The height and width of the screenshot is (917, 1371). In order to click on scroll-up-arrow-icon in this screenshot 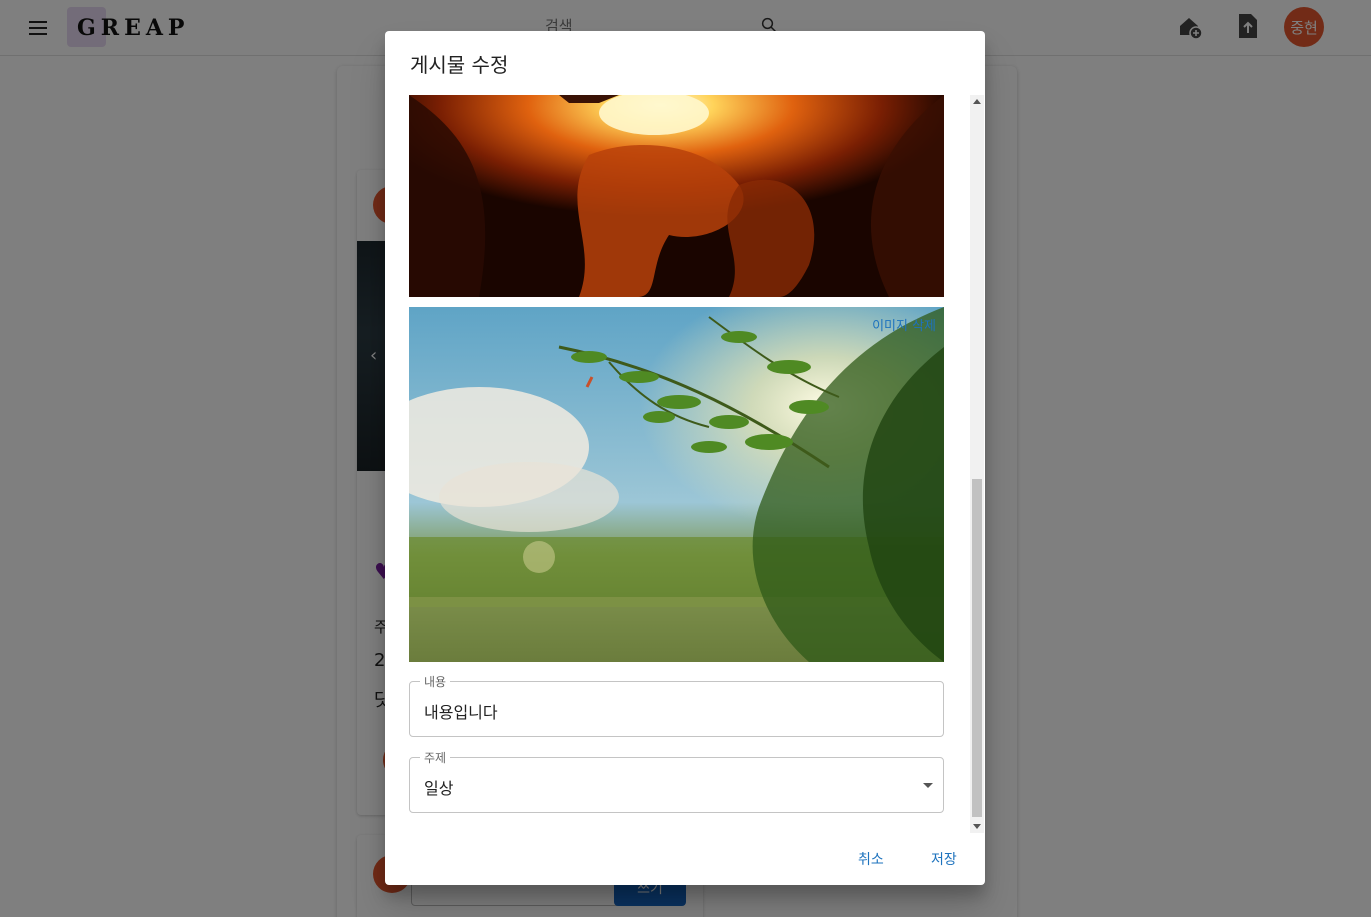, I will do `click(977, 101)`.